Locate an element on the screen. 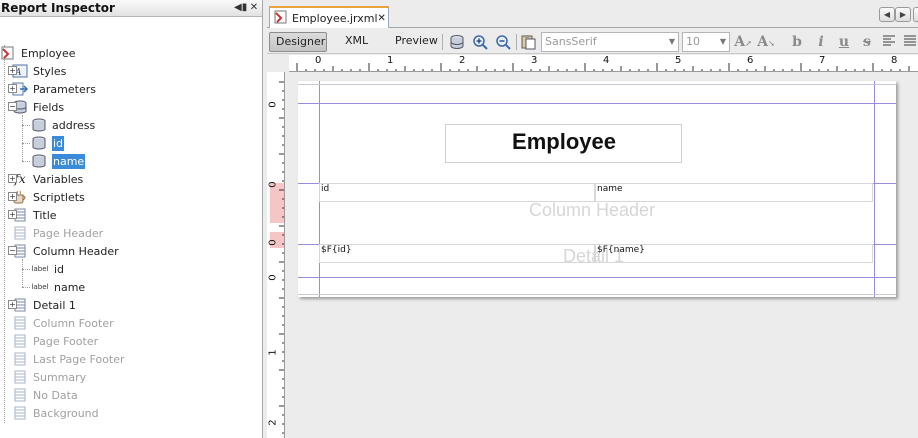 This screenshot has width=918, height=438. inspector-title: Report Inspector is located at coordinates (58, 8).